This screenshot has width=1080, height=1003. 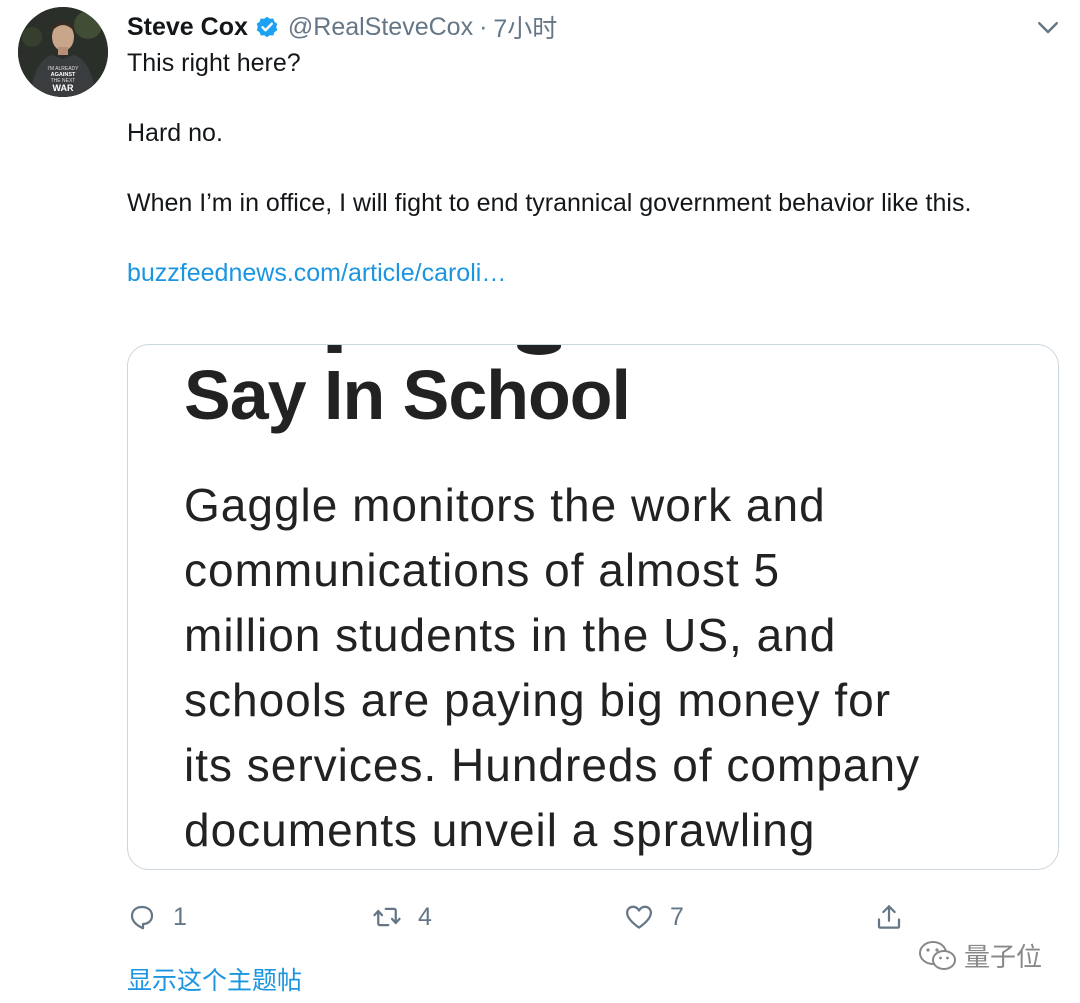 I want to click on avatar: I'M ALREADY AGAINST THE NEXT WAR, so click(x=63, y=52).